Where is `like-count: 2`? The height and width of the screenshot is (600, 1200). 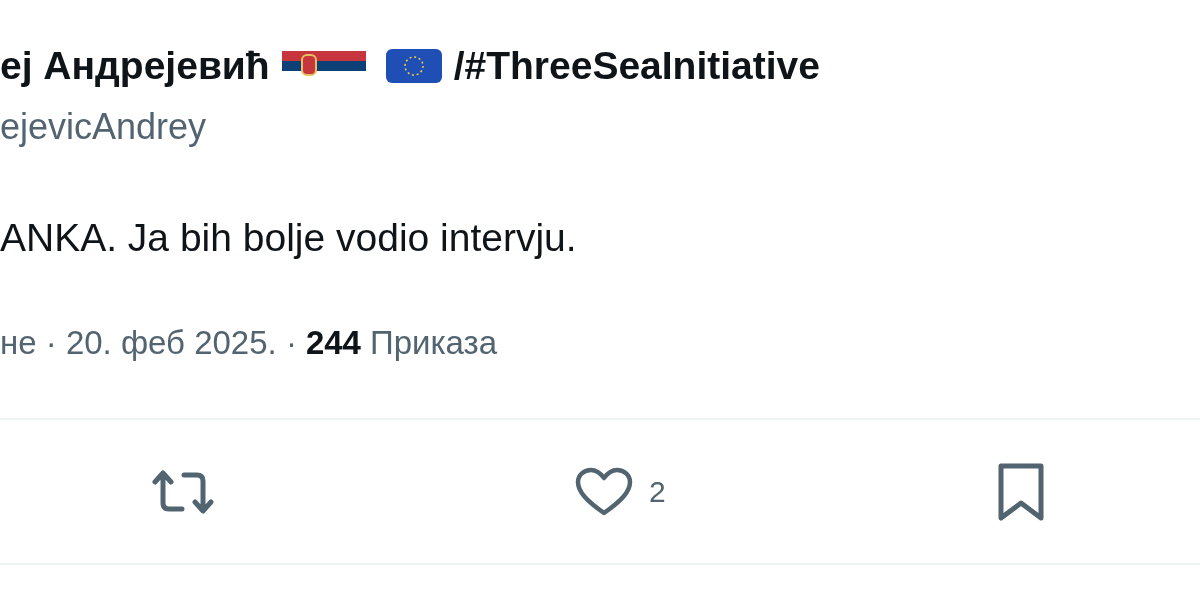
like-count: 2 is located at coordinates (657, 491).